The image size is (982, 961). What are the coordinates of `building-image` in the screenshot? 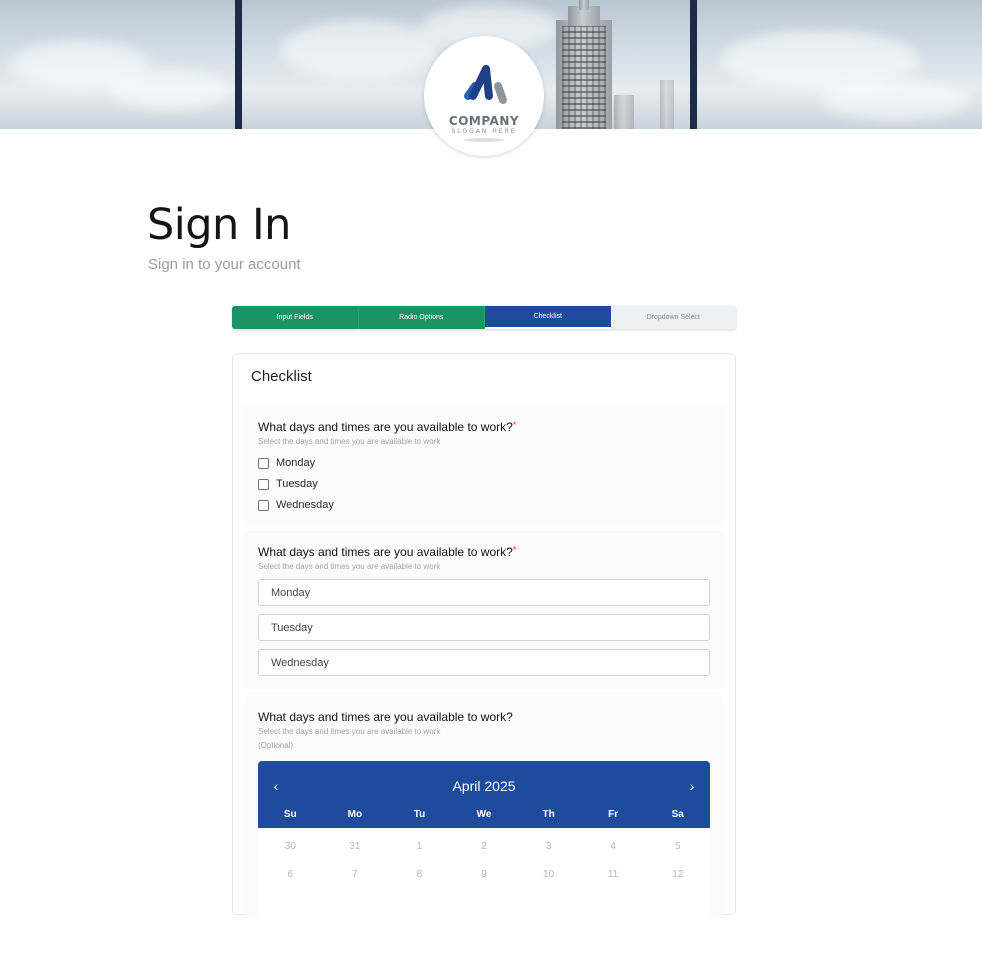 It's located at (584, 74).